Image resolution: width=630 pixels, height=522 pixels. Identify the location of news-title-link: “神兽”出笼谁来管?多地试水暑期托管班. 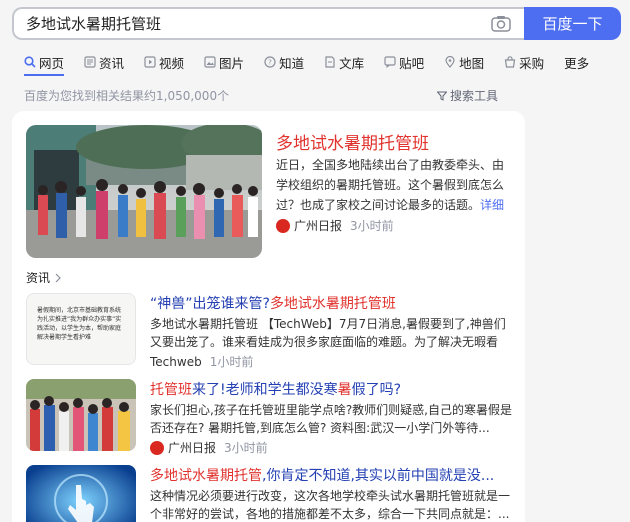
(273, 303).